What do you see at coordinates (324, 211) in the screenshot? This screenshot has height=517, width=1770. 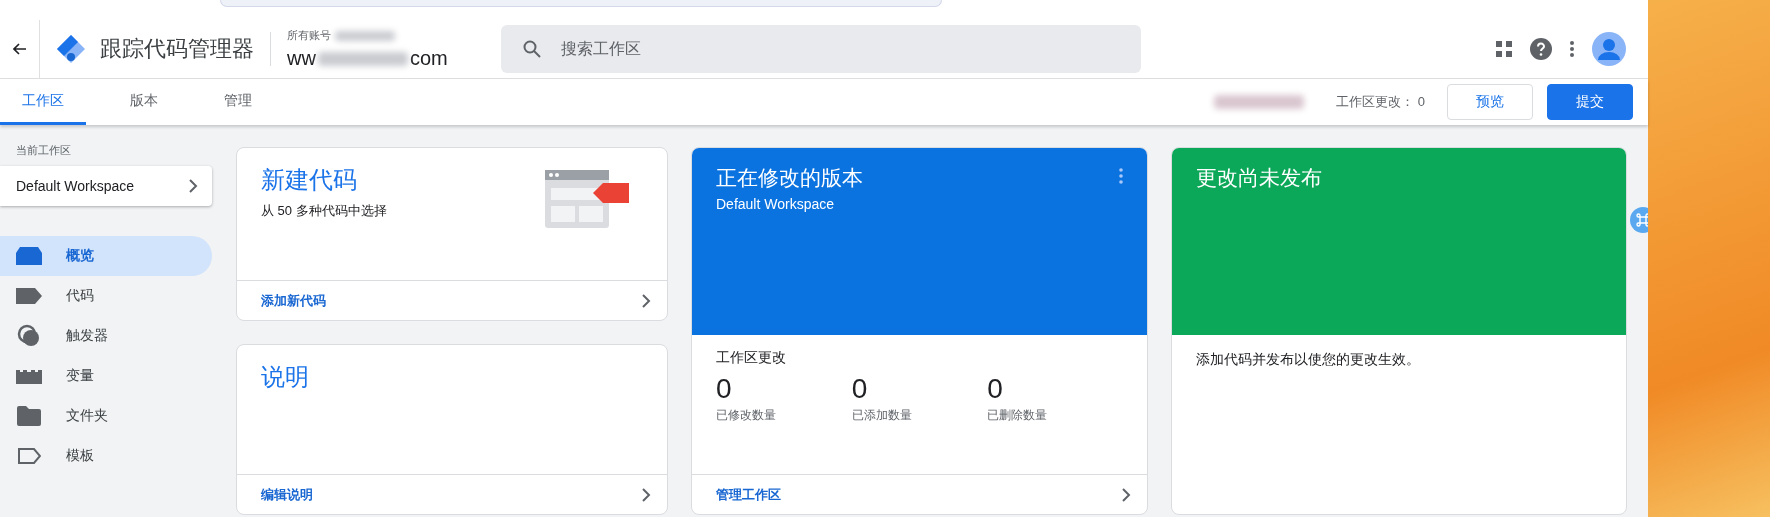 I see `card-subtitle: 从 50 多种代码中选择` at bounding box center [324, 211].